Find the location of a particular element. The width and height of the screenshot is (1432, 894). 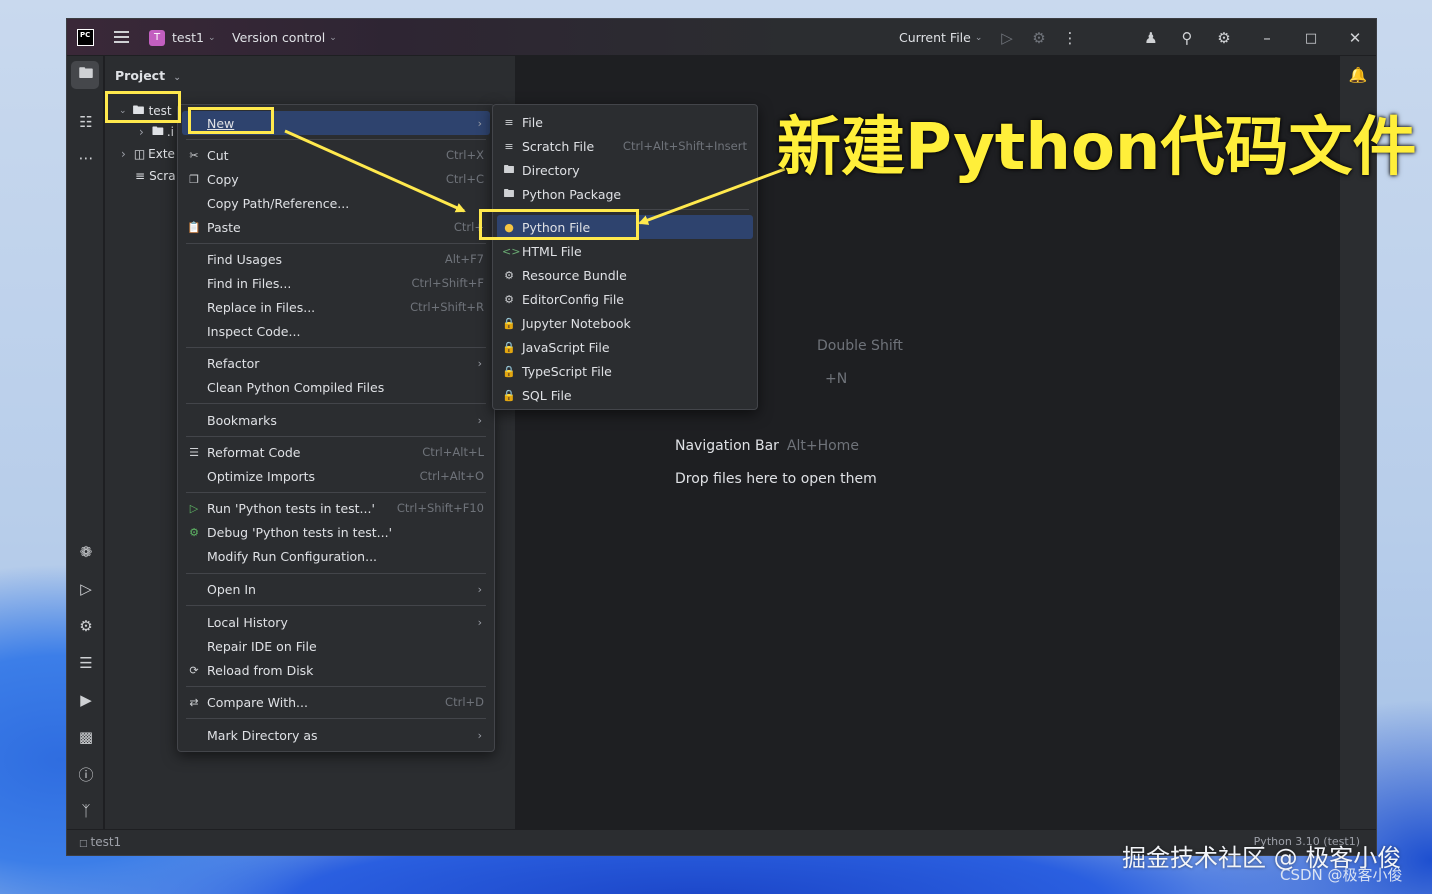

arrow-new-to-python-file is located at coordinates (375, 171).